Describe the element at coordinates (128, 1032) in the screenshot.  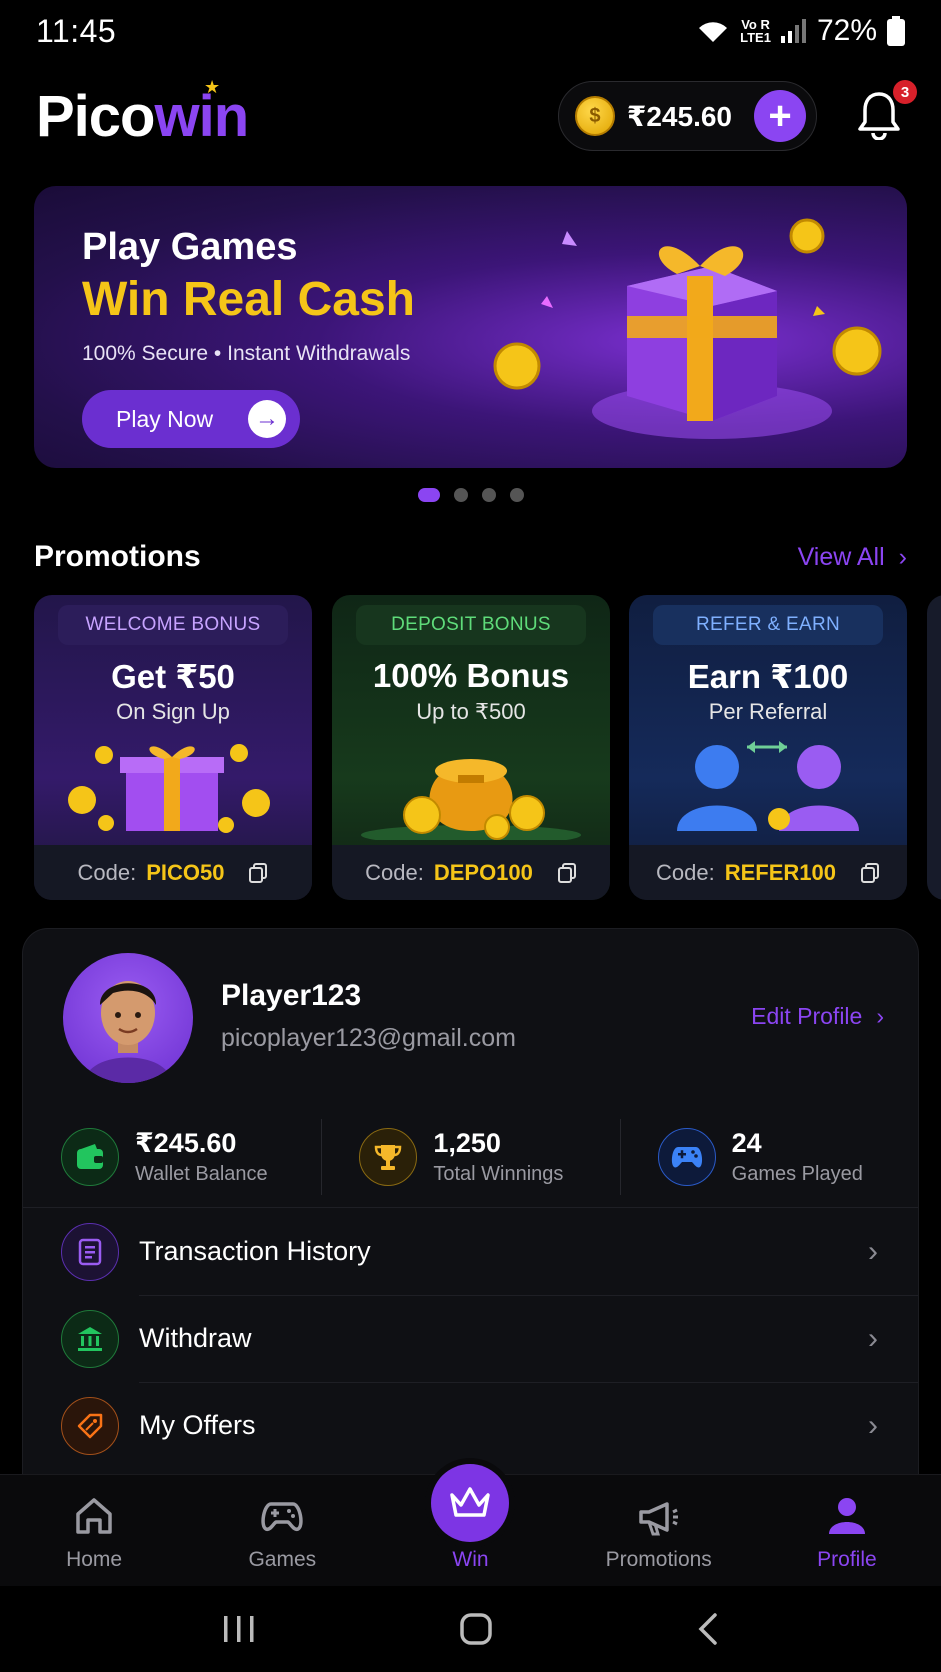
I see `user-avatar-illustration` at that location.